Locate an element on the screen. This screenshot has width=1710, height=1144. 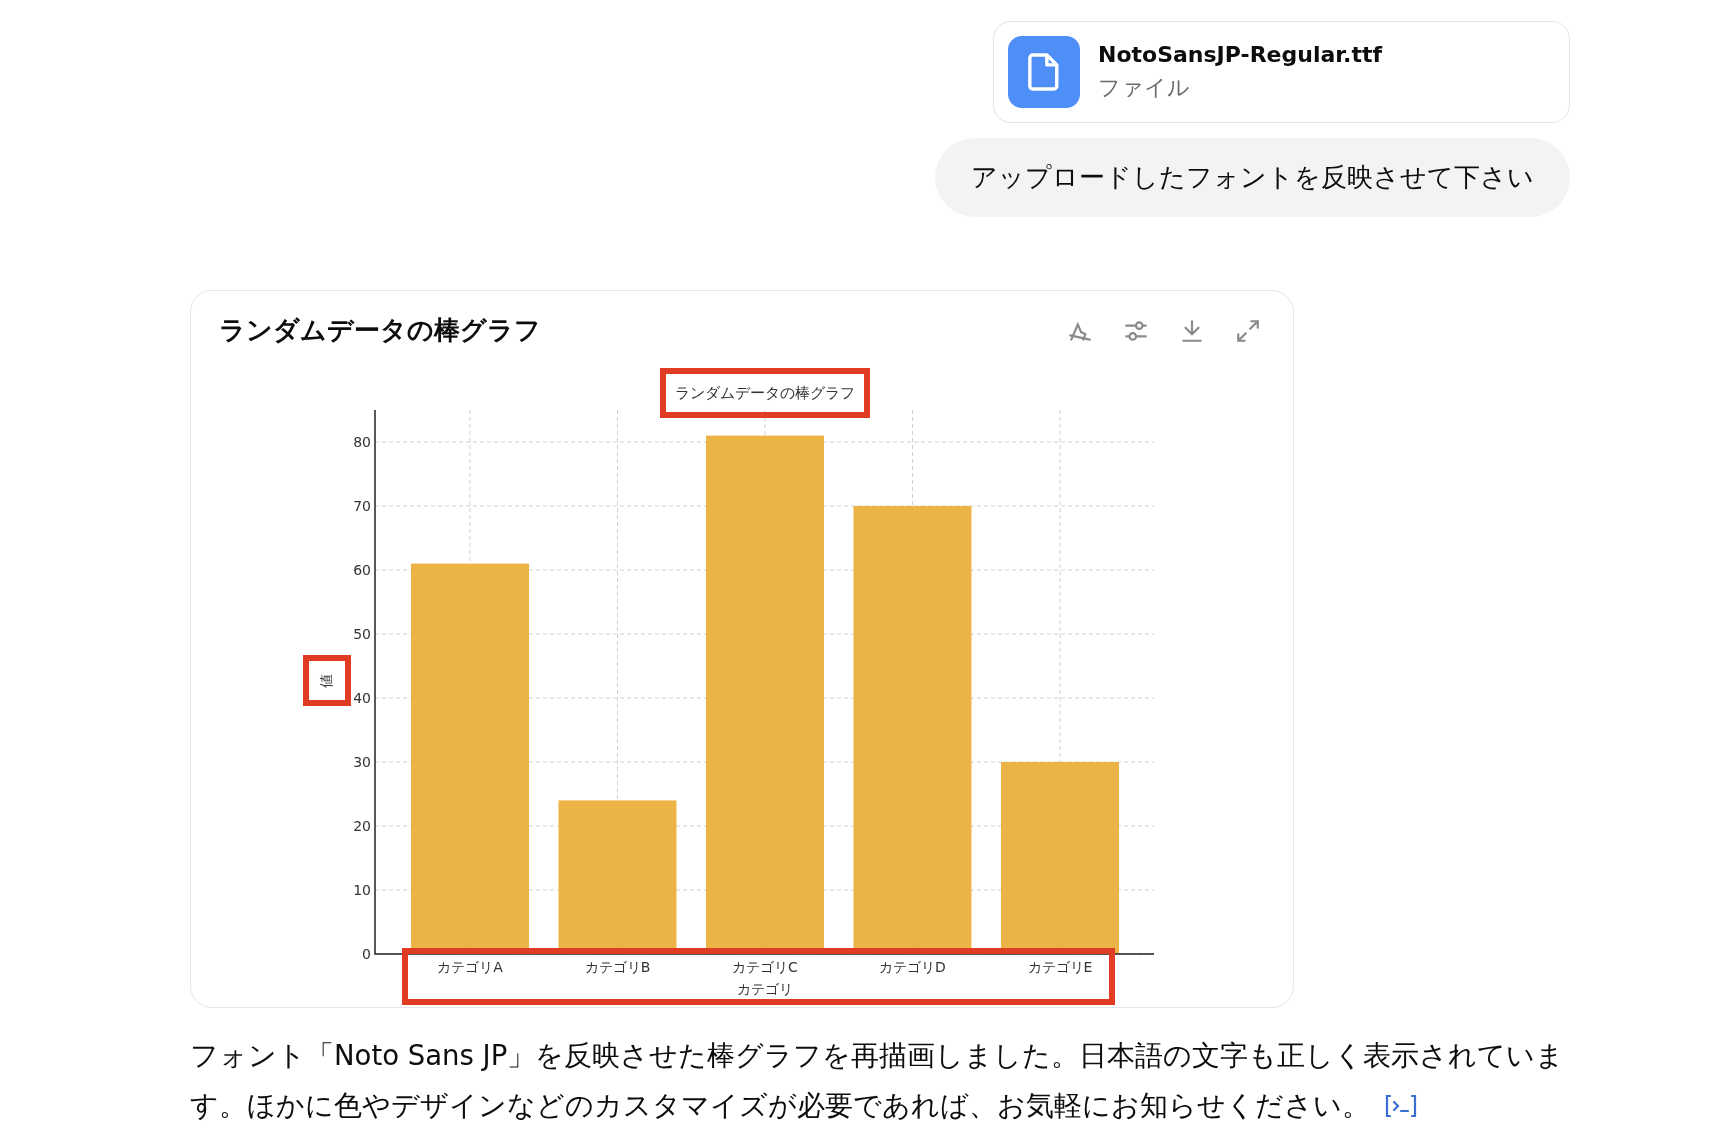
expand-button is located at coordinates (1248, 330).